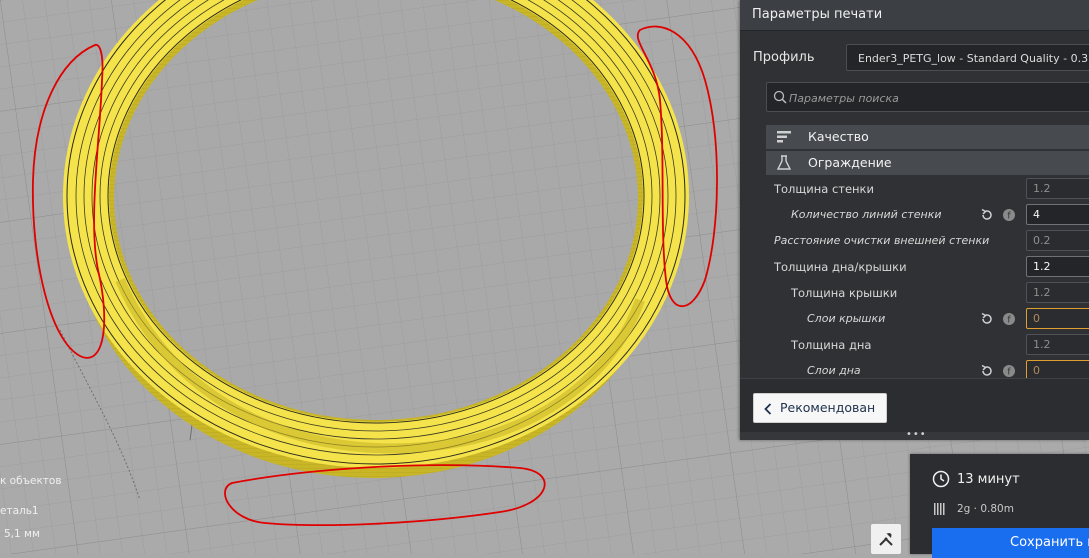 Image resolution: width=1089 pixels, height=558 pixels. I want to click on setting-wall-thickness: Толщина стенки 1.2, so click(914, 189).